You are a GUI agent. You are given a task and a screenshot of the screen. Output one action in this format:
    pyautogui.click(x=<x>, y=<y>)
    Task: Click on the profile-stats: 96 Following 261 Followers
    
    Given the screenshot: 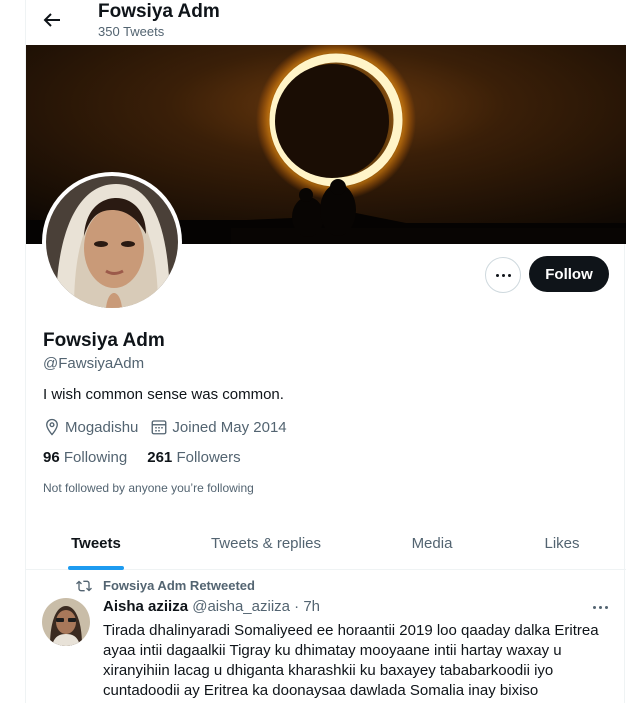 What is the action you would take?
    pyautogui.click(x=152, y=457)
    